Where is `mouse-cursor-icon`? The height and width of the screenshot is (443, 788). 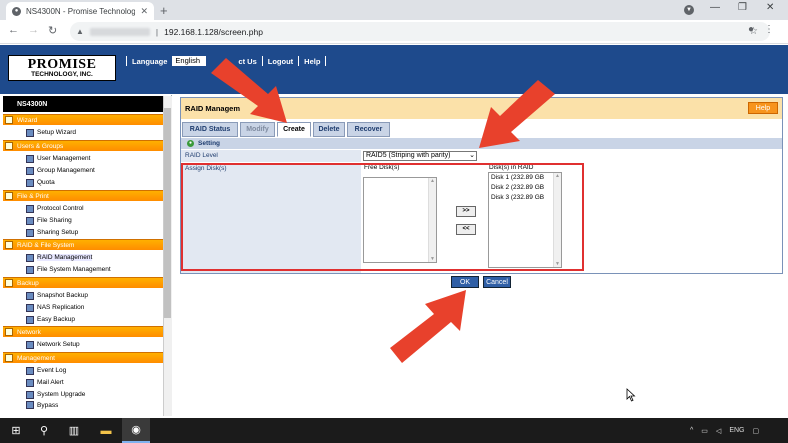
mouse-cursor-icon is located at coordinates (631, 395).